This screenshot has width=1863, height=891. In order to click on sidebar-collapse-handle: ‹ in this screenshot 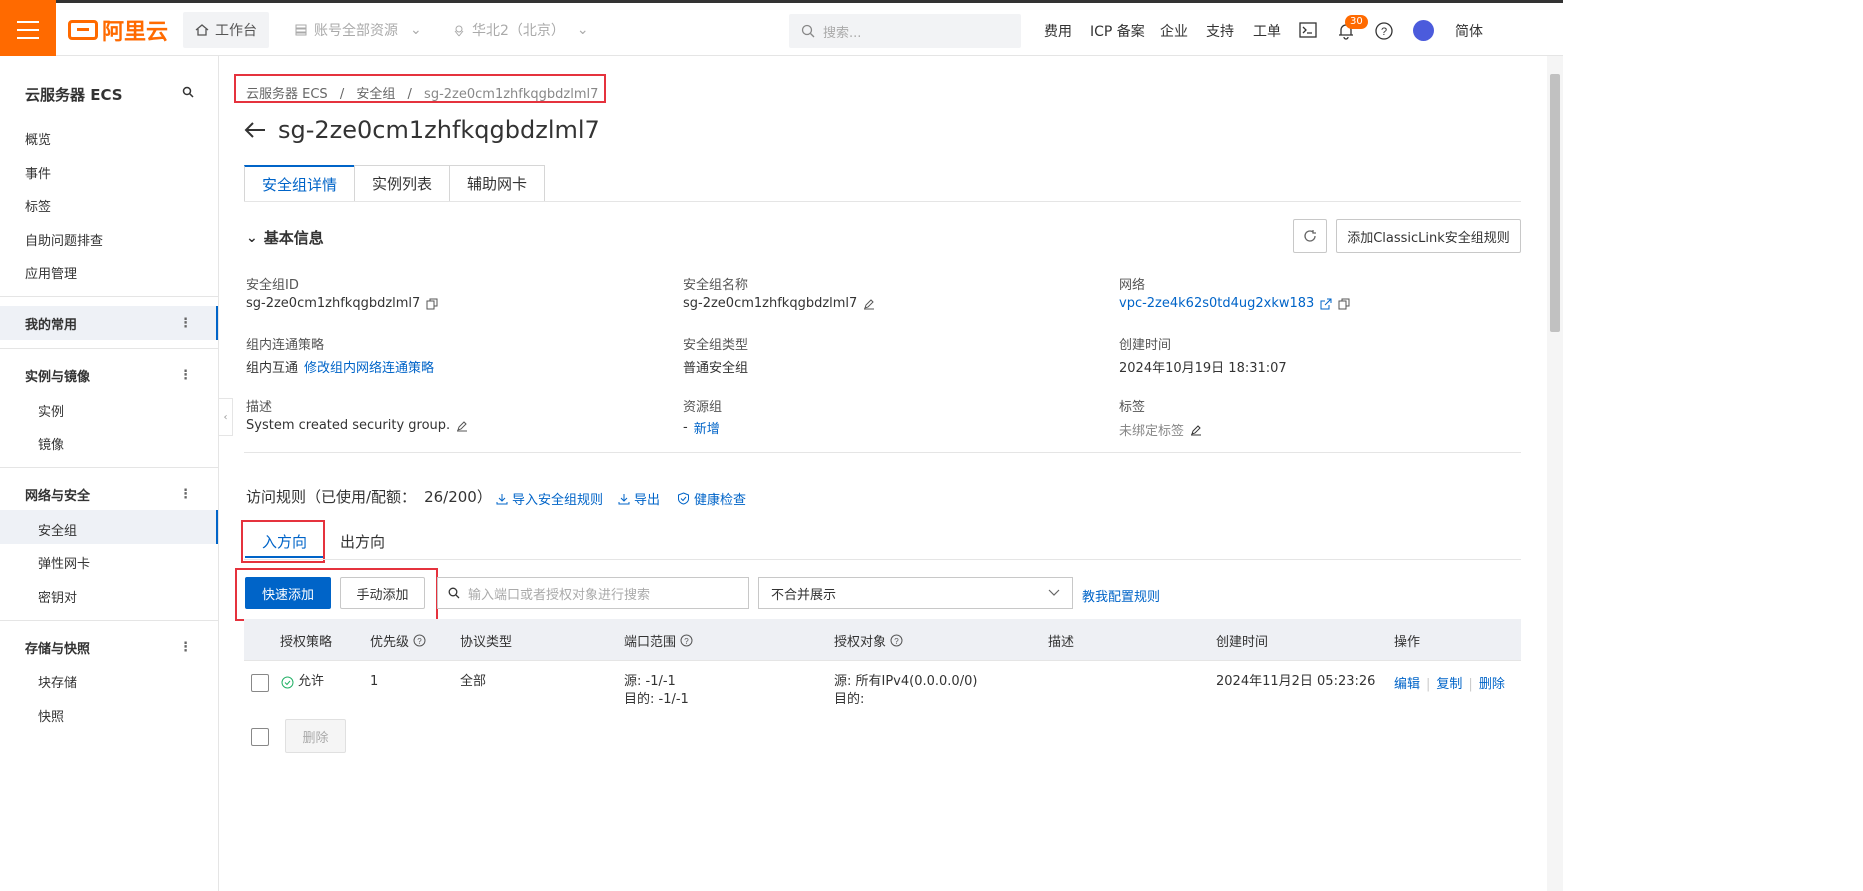, I will do `click(226, 417)`.